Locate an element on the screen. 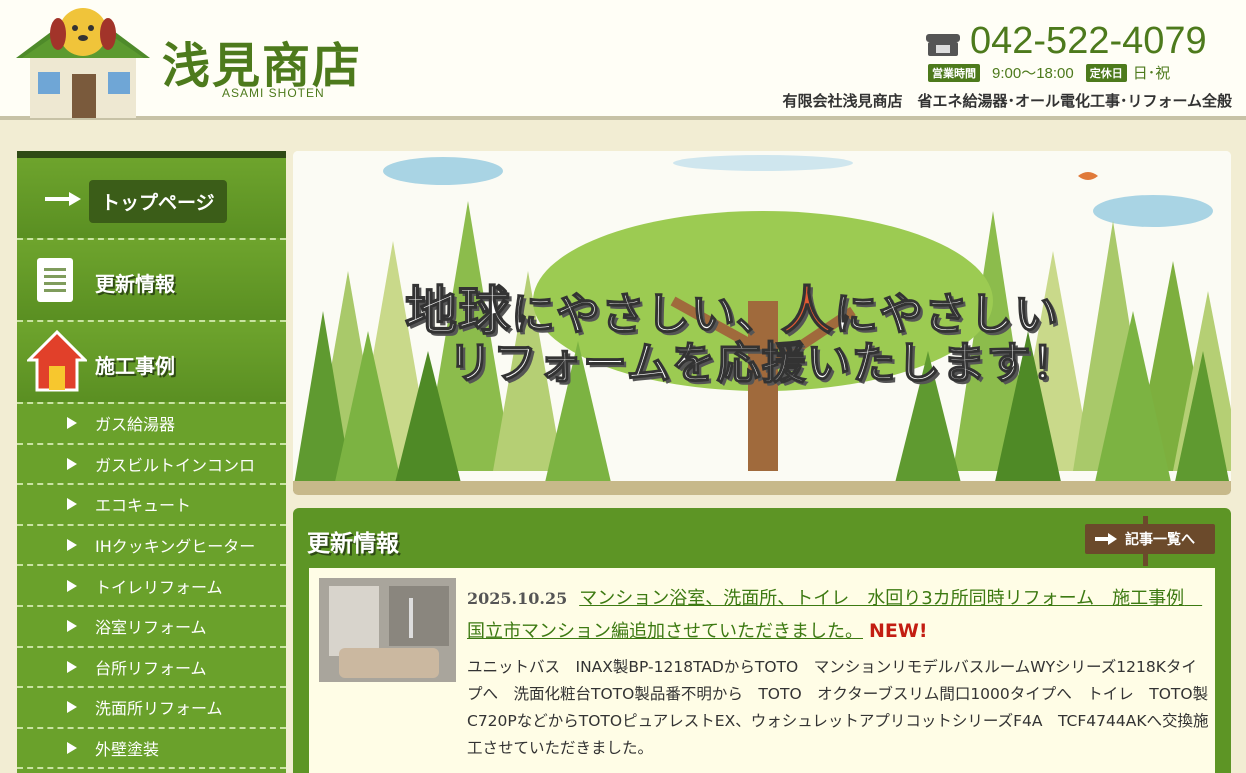 The image size is (1246, 773). news-list-label: 記事一覧へ is located at coordinates (1160, 540).